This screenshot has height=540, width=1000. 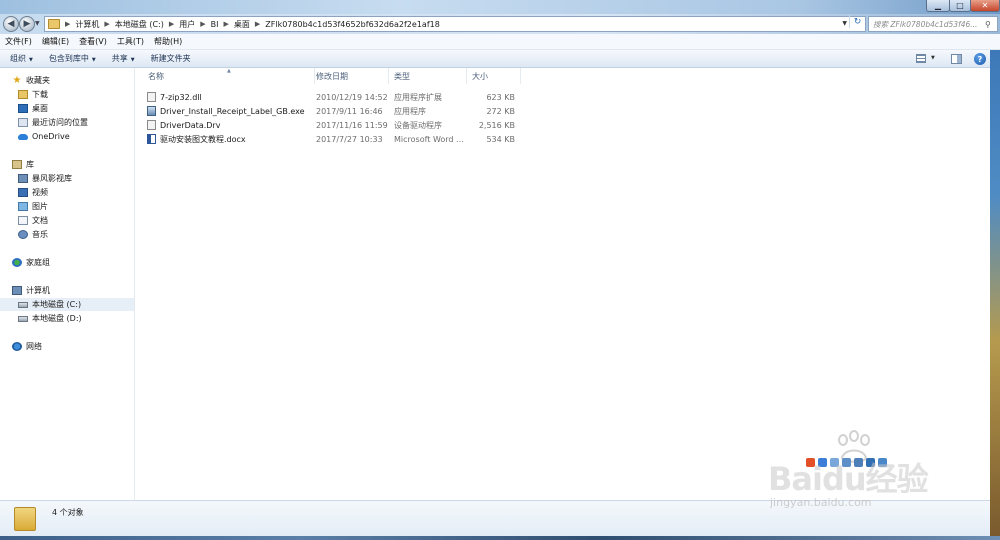 What do you see at coordinates (119, 58) in the screenshot?
I see `share-label: 共享` at bounding box center [119, 58].